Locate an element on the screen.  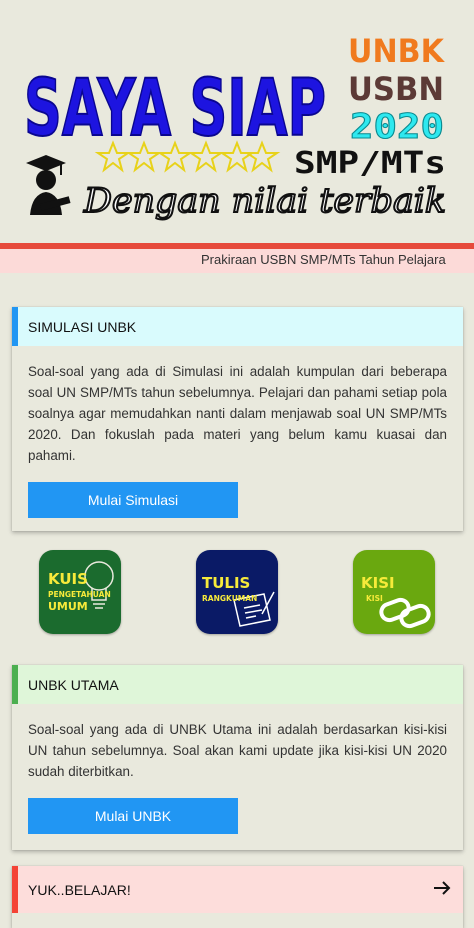
kuis-subtitle-2: UMUM is located at coordinates (68, 606).